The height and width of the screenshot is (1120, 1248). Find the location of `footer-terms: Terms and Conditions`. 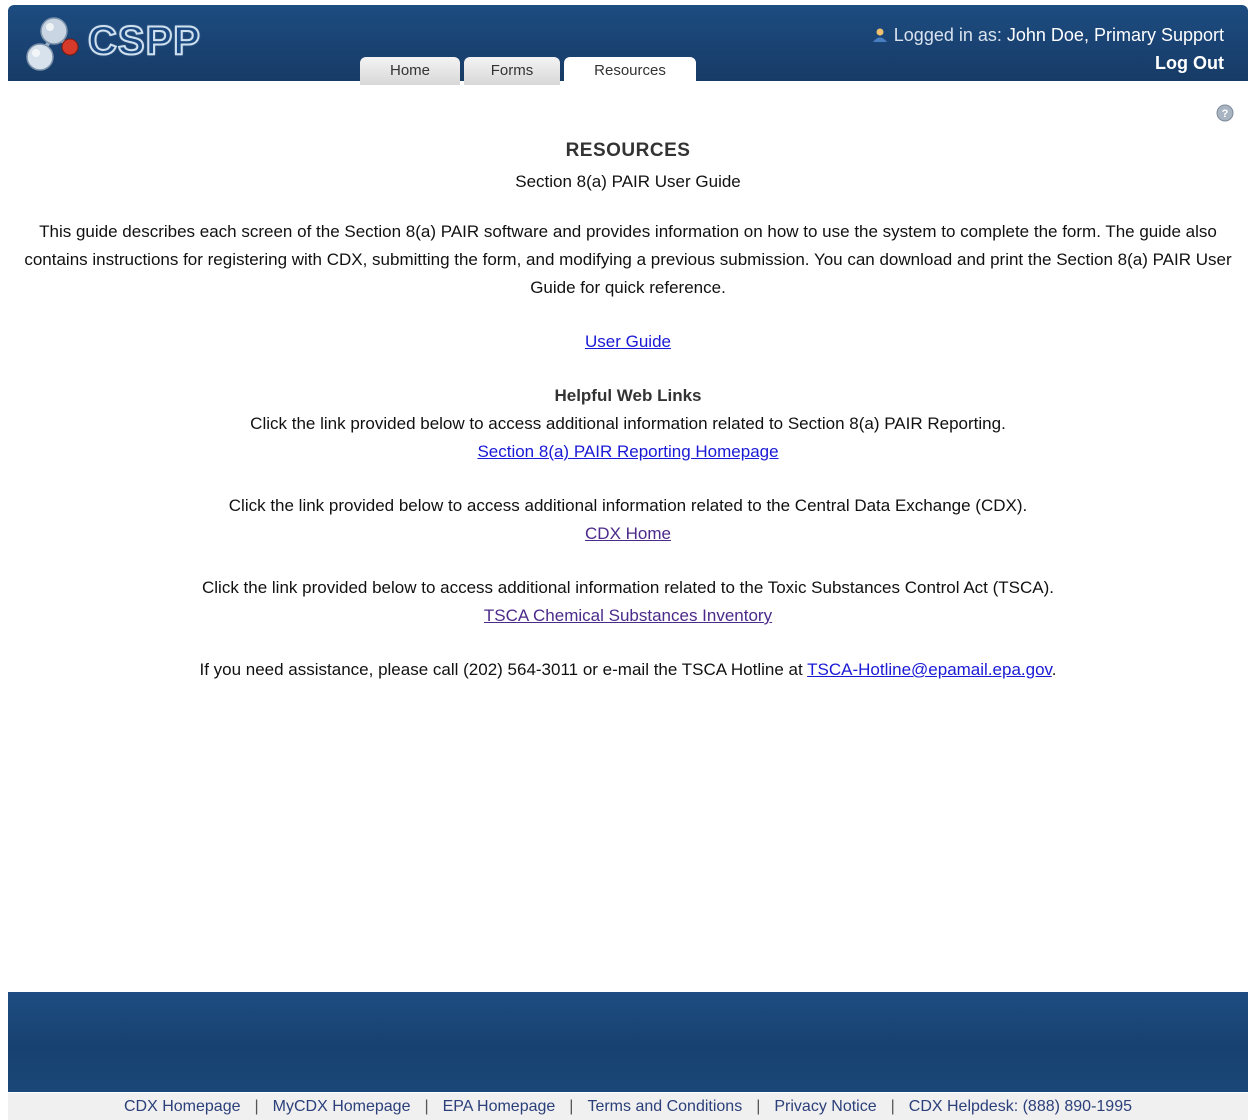

footer-terms: Terms and Conditions is located at coordinates (664, 1106).